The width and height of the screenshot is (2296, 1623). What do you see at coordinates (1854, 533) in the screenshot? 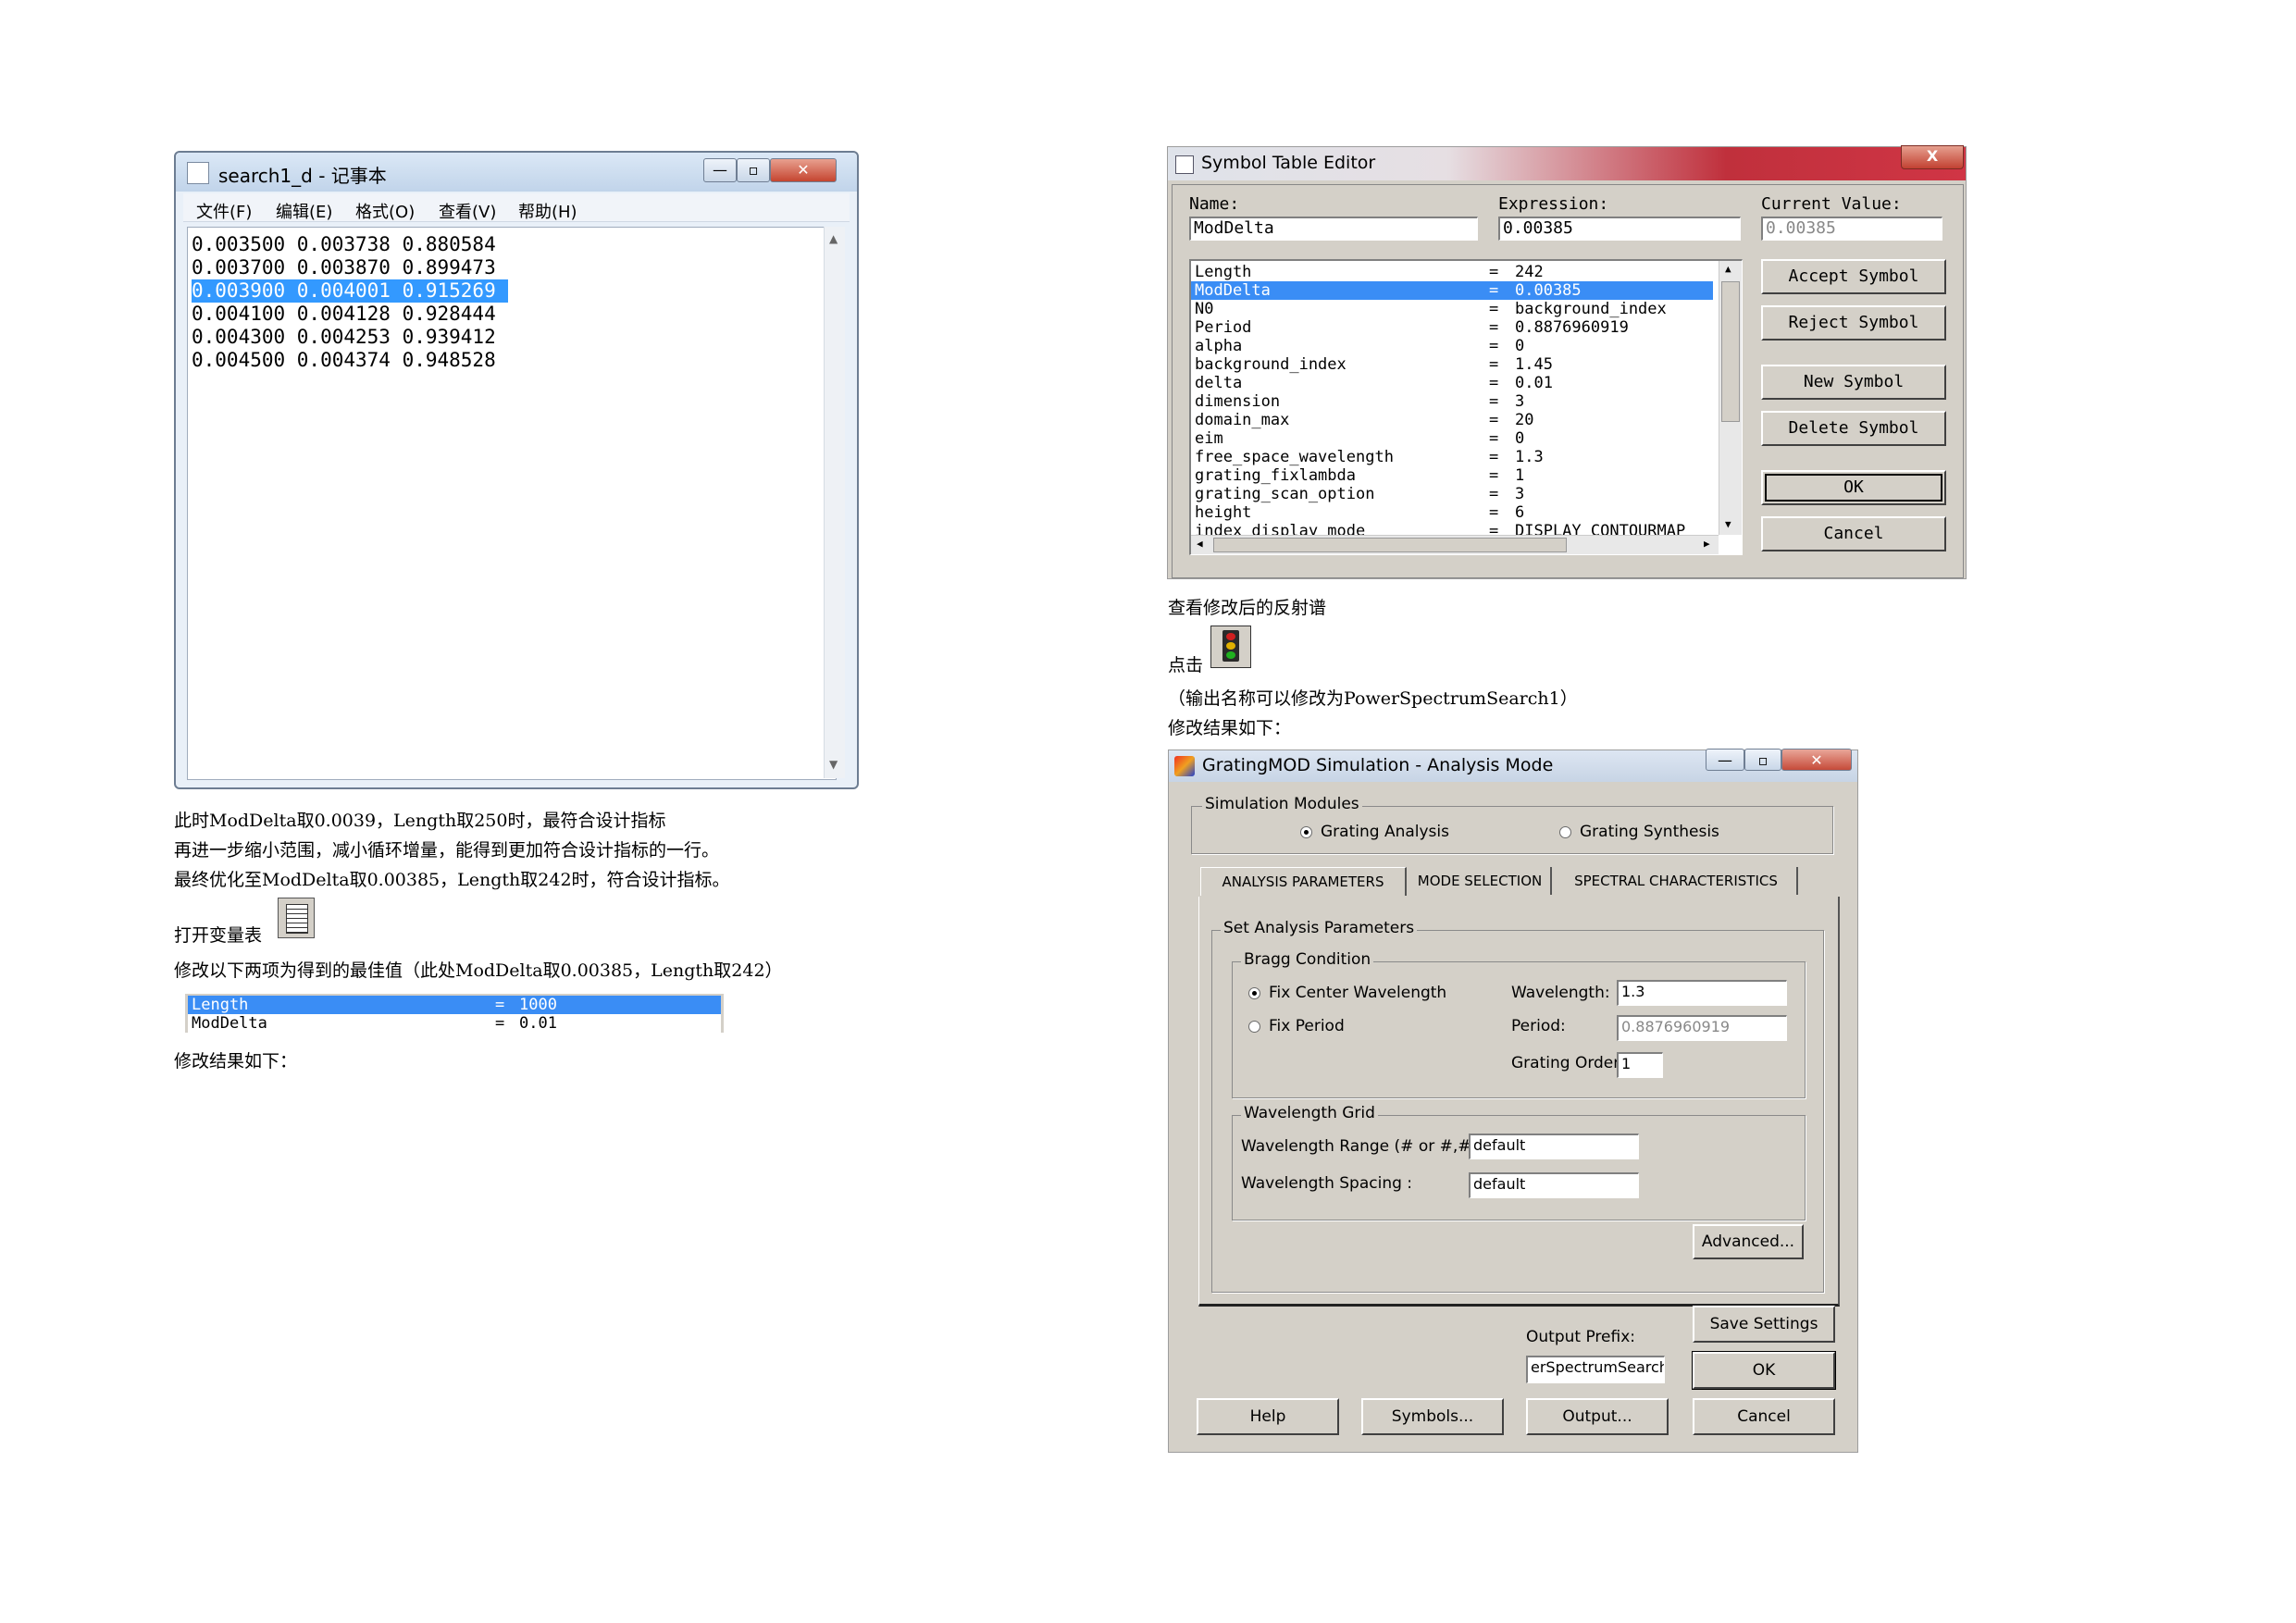
I see `cancel-button: Cancel` at bounding box center [1854, 533].